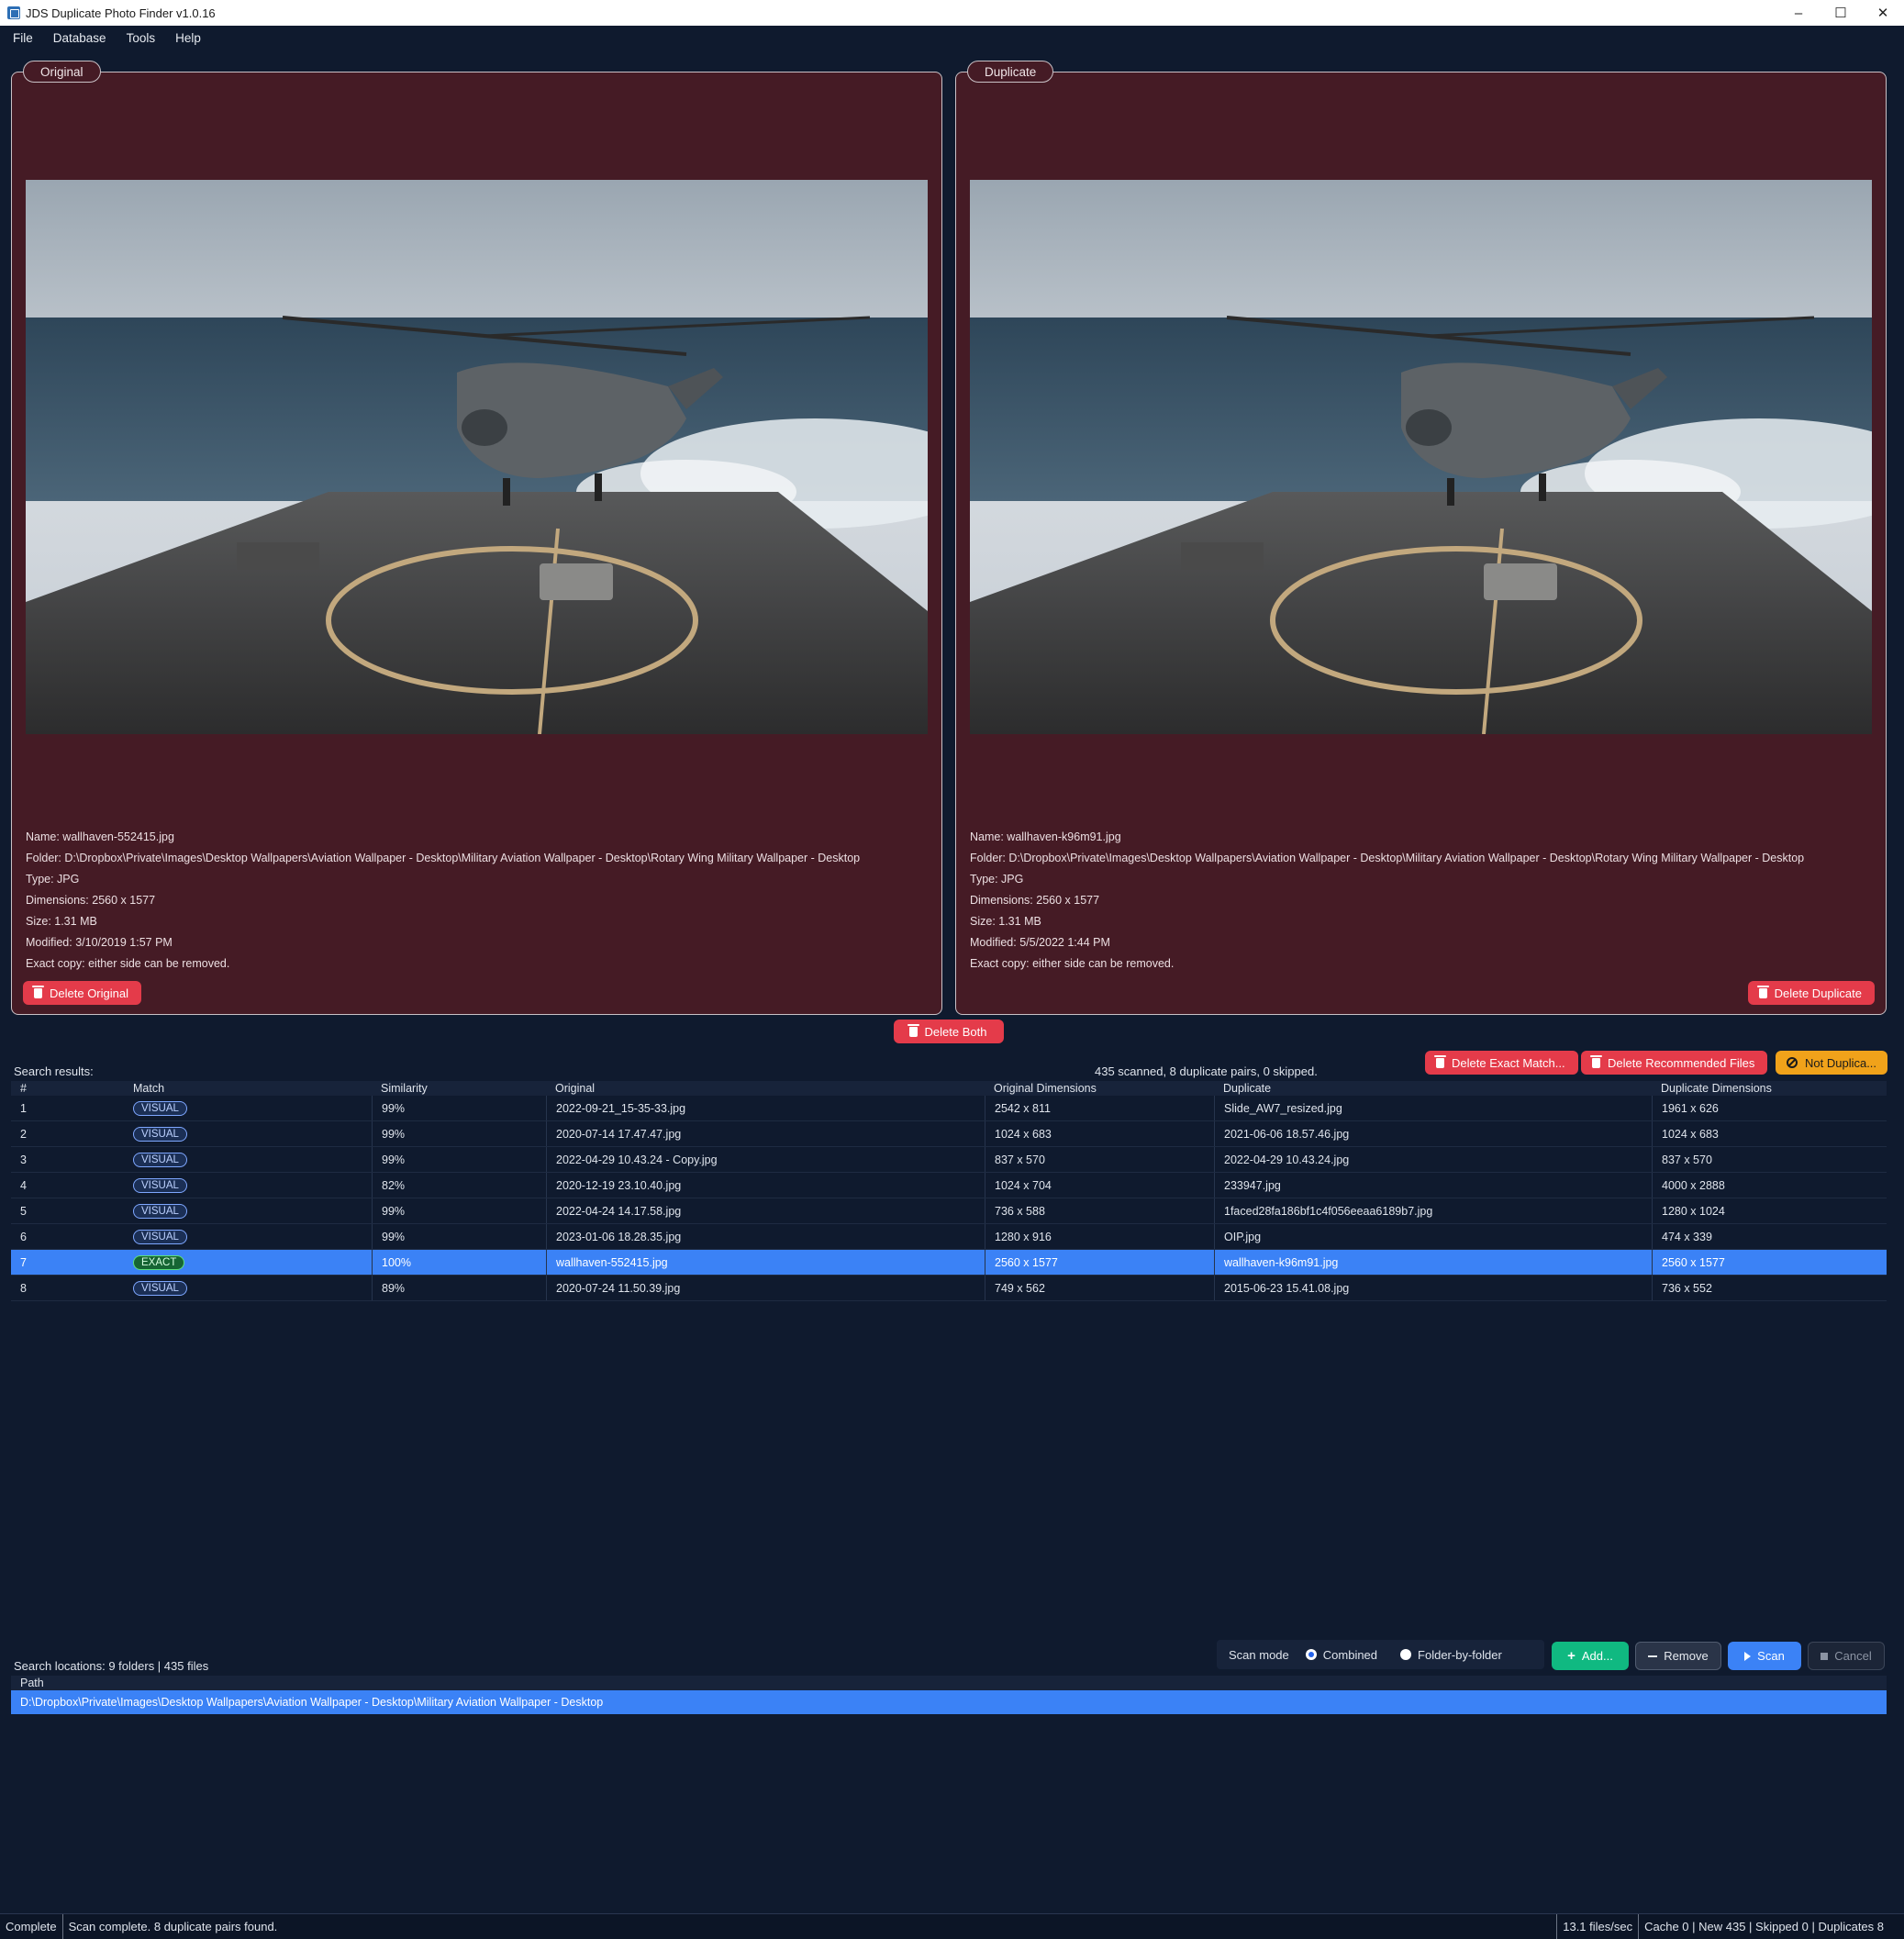 The width and height of the screenshot is (1904, 1939). What do you see at coordinates (1433, 1133) in the screenshot?
I see `row-duplicate: 2021-06-06 18.57.46.jpg` at bounding box center [1433, 1133].